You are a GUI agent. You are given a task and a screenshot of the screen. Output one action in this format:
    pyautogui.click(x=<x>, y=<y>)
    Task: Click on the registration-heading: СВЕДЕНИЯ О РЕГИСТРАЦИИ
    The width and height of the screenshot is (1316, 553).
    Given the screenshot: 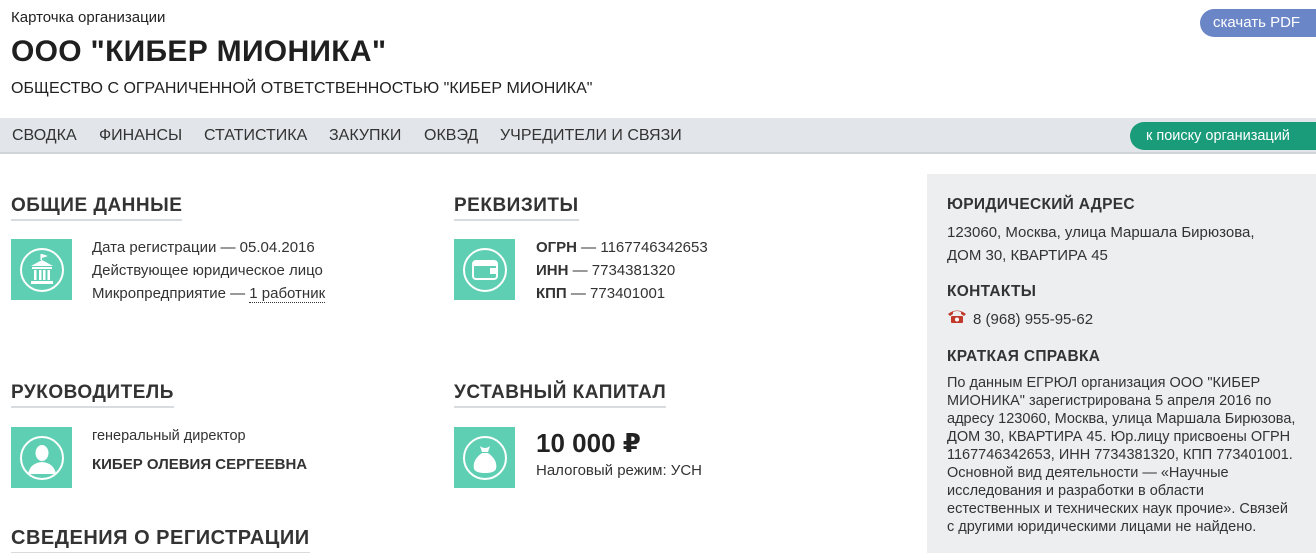 What is the action you would take?
    pyautogui.click(x=160, y=540)
    